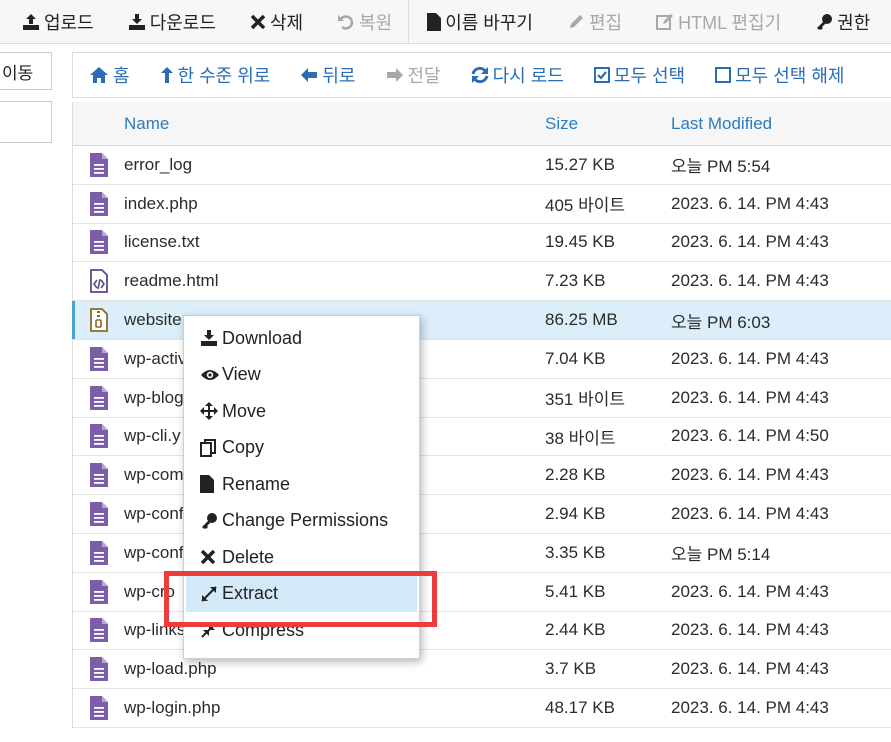  What do you see at coordinates (98, 281) in the screenshot?
I see `file-code-icon` at bounding box center [98, 281].